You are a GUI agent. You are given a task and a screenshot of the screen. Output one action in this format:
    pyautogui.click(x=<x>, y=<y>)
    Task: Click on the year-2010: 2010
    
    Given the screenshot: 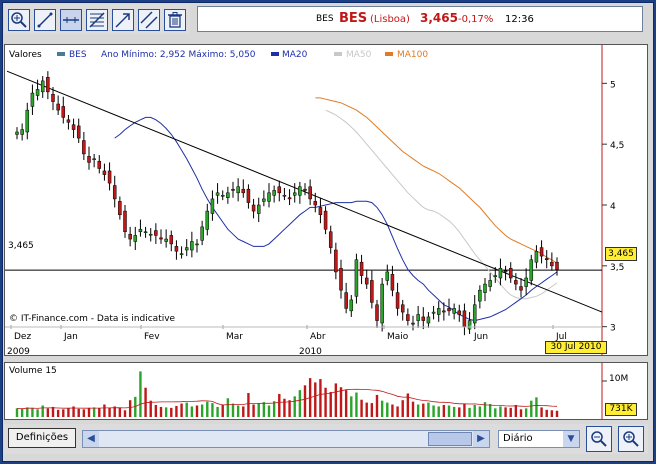 What is the action you would take?
    pyautogui.click(x=310, y=352)
    